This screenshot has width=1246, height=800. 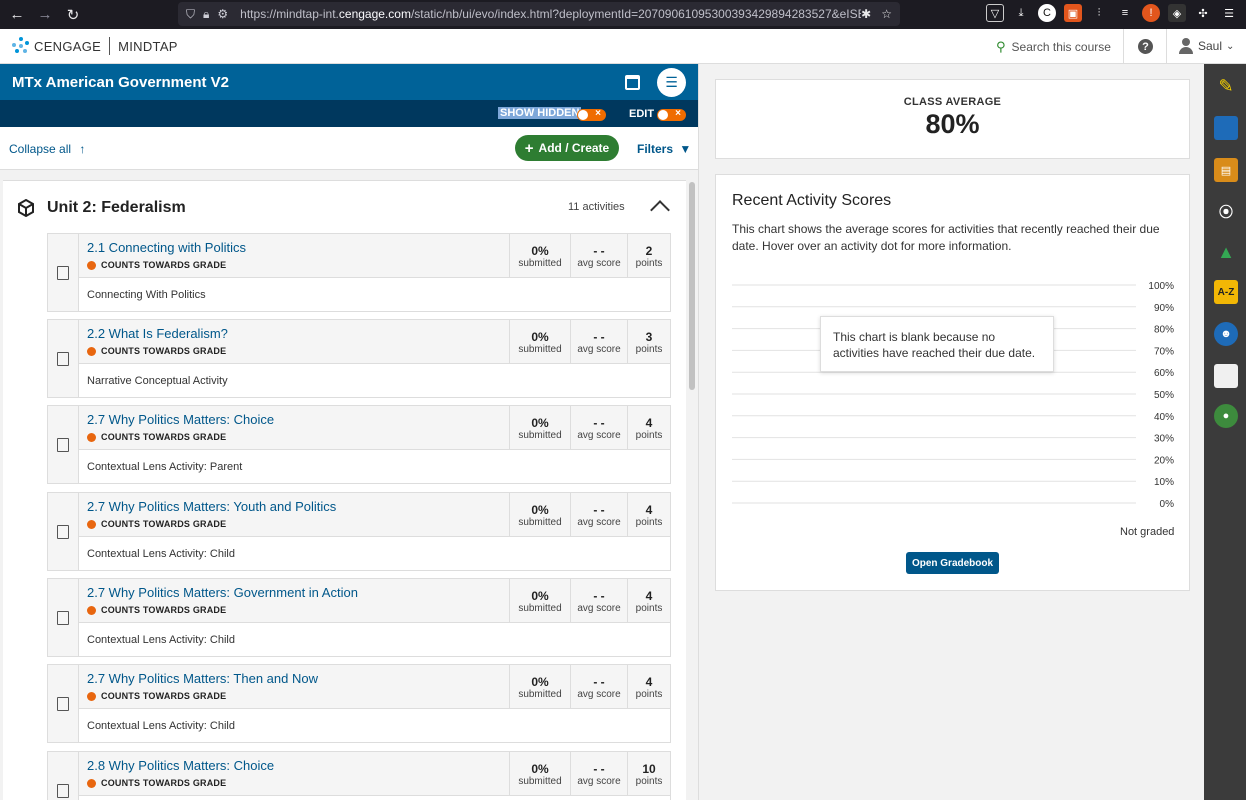 What do you see at coordinates (1226, 292) in the screenshot?
I see `dictionary-icon: A-Z` at bounding box center [1226, 292].